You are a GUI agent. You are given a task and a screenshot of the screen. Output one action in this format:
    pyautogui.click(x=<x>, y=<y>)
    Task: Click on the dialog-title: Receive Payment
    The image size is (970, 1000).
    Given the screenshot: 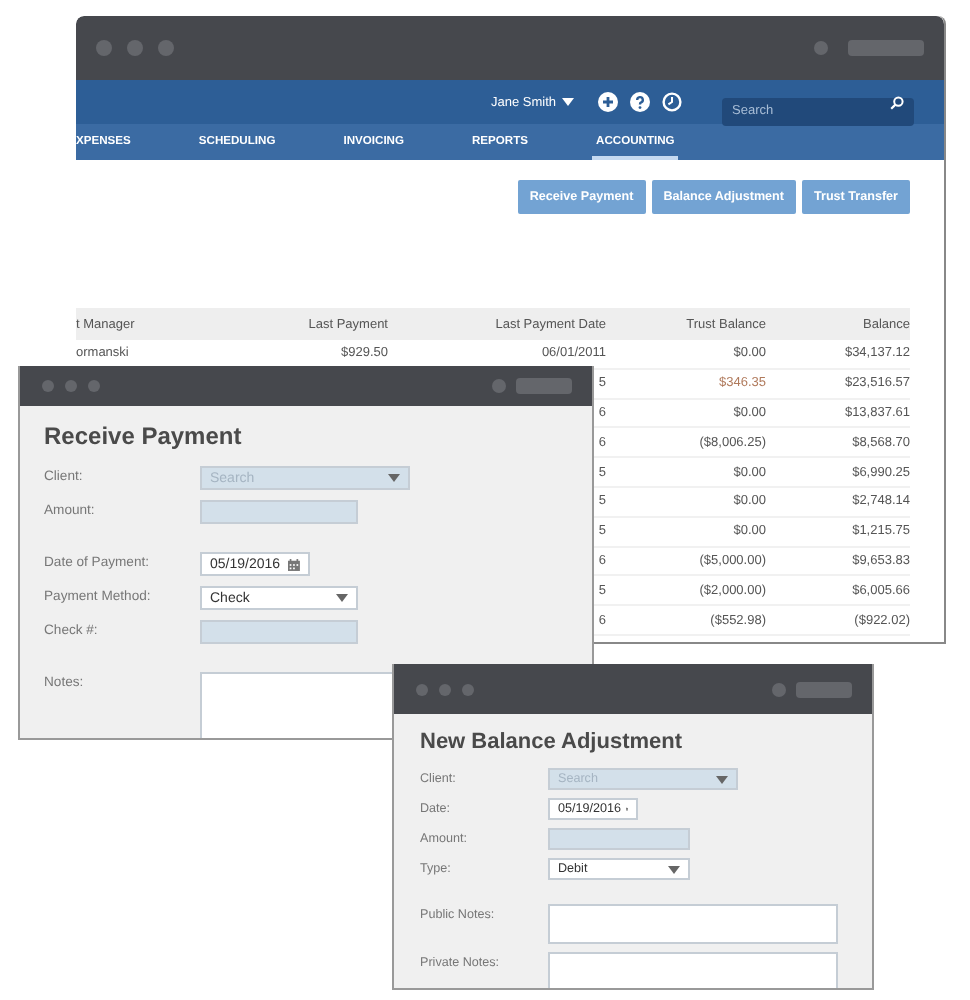 What is the action you would take?
    pyautogui.click(x=144, y=436)
    